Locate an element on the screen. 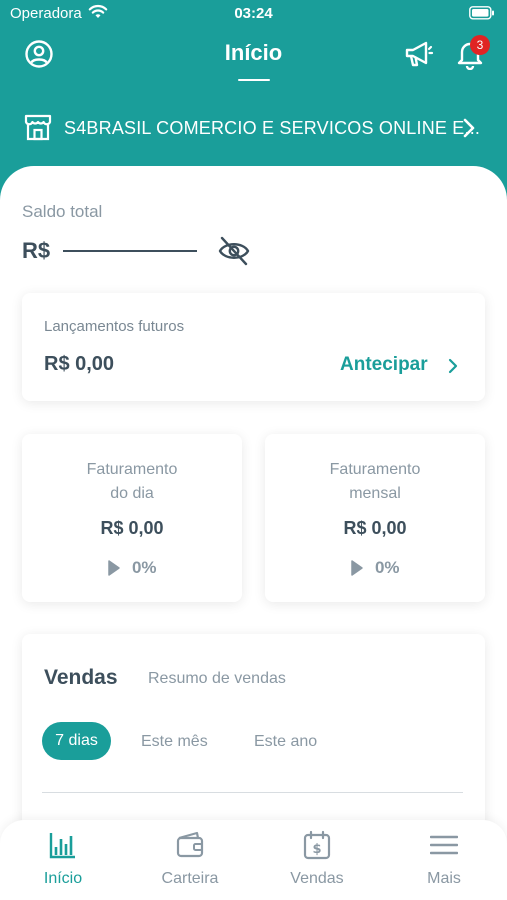  tab-inicio: Início is located at coordinates (63, 860).